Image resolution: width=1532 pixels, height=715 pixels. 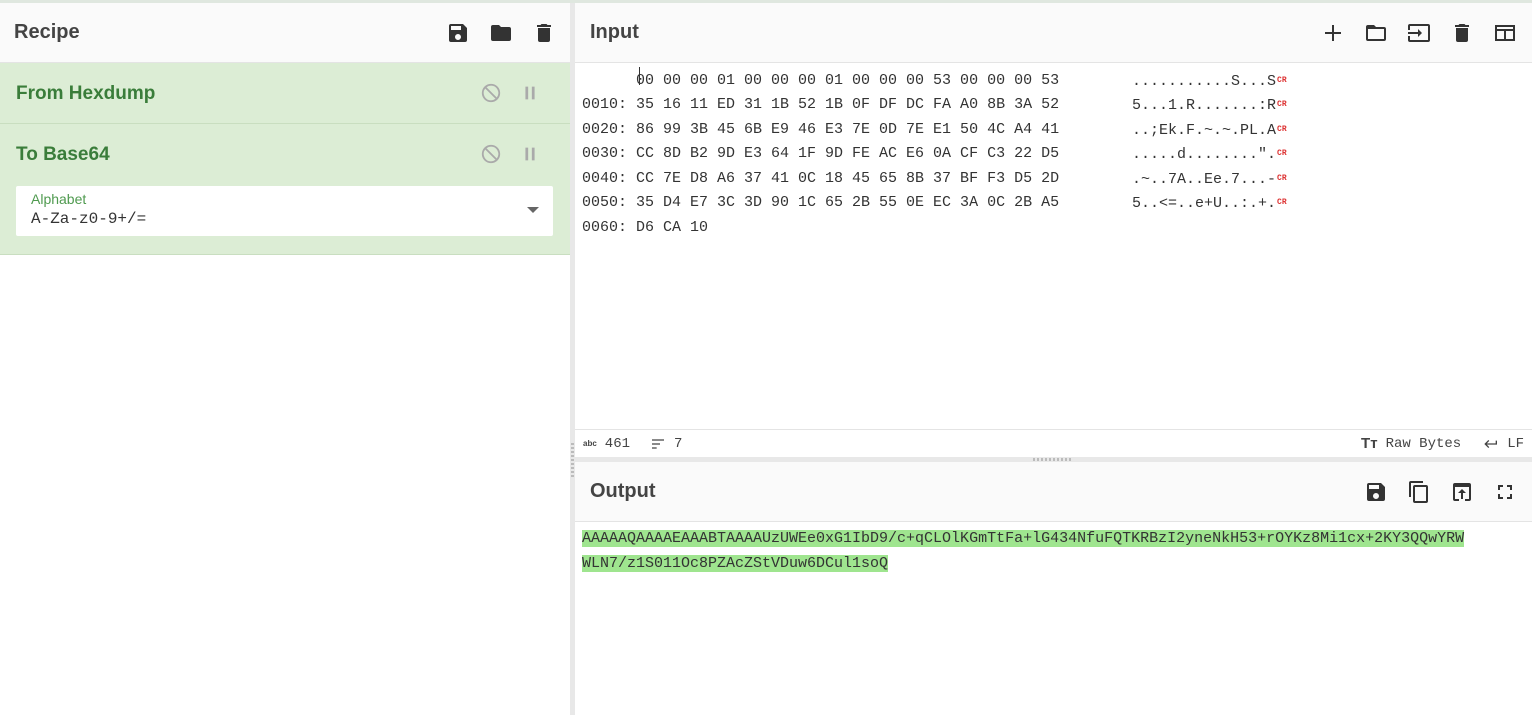 I want to click on encoding-selector: Tт Raw Bytes, so click(x=1411, y=443).